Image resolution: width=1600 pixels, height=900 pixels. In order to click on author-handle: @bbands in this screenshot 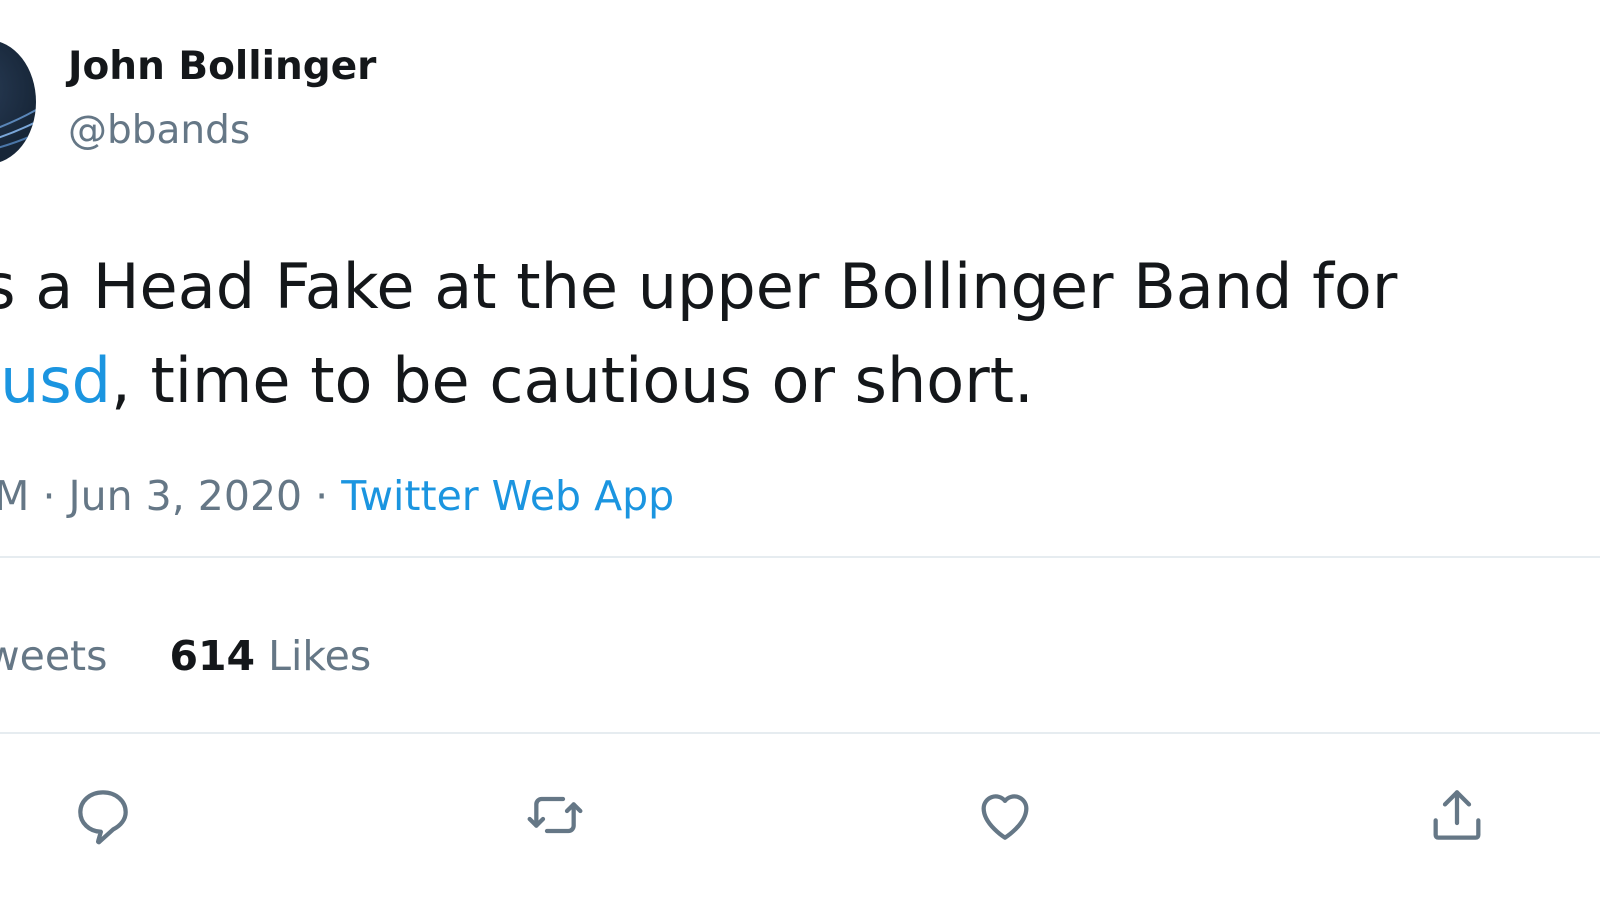, I will do `click(159, 130)`.